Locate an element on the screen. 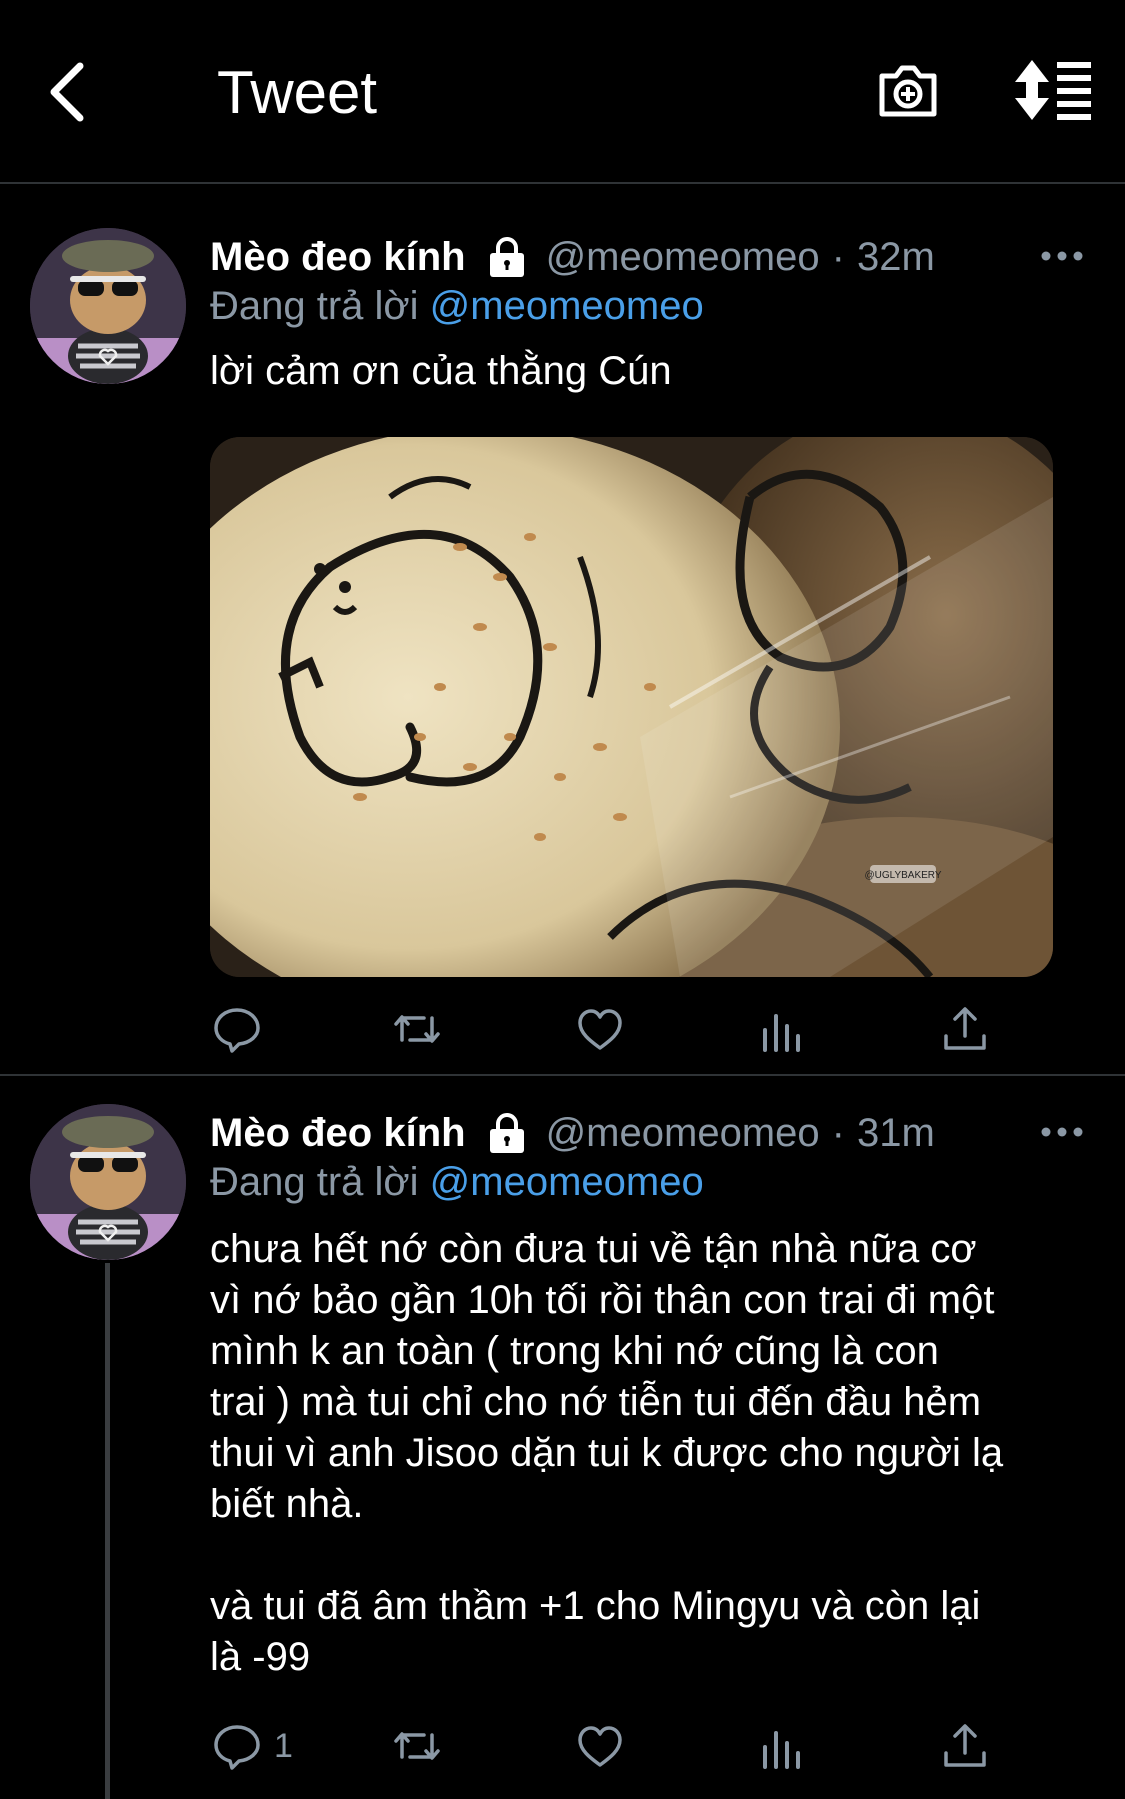 This screenshot has width=1125, height=1799. top-bar: Tweet is located at coordinates (562, 92).